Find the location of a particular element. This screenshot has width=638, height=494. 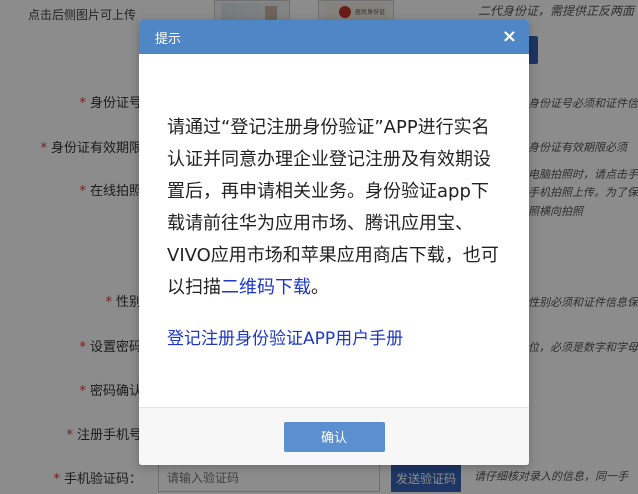

dialog-footer: 确认 is located at coordinates (334, 436).